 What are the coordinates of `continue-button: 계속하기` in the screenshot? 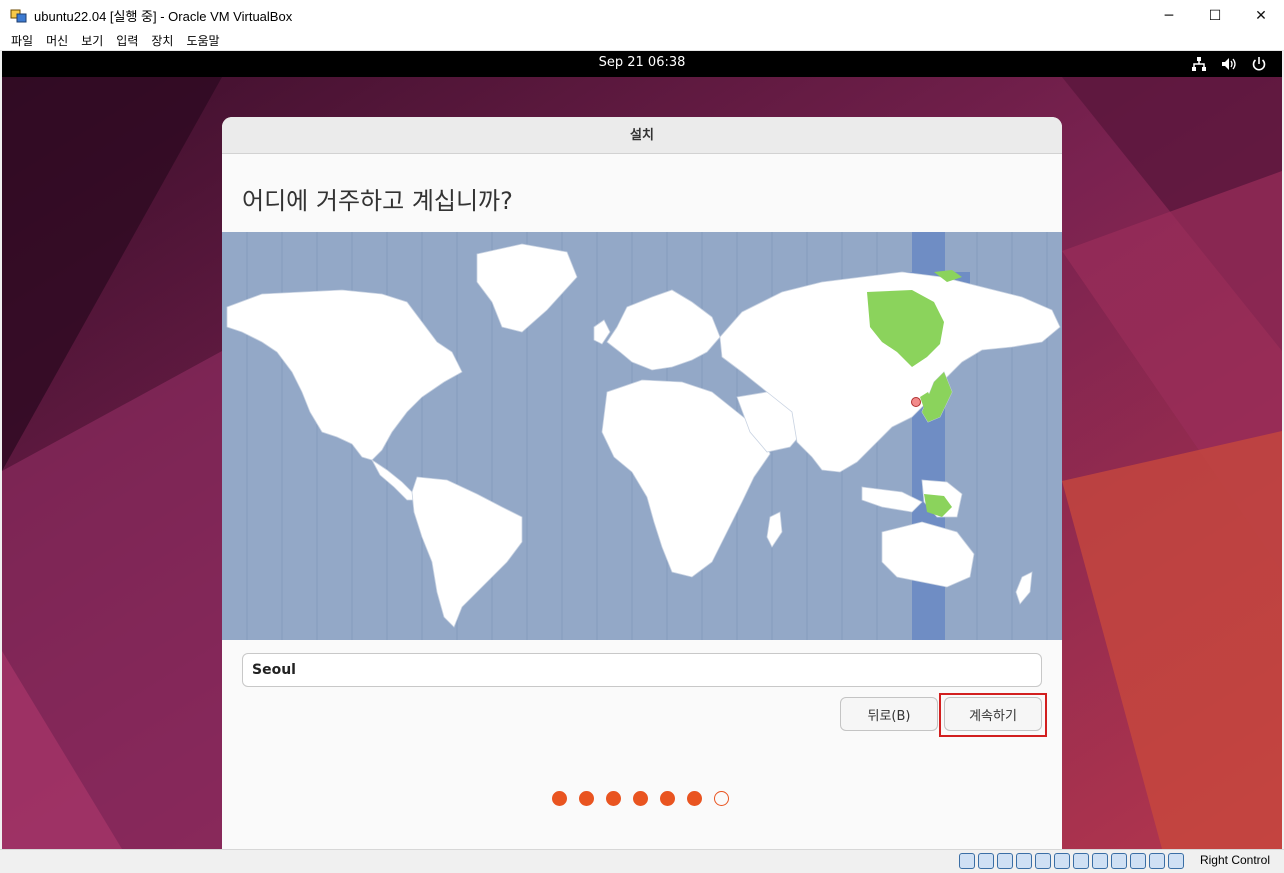 It's located at (993, 714).